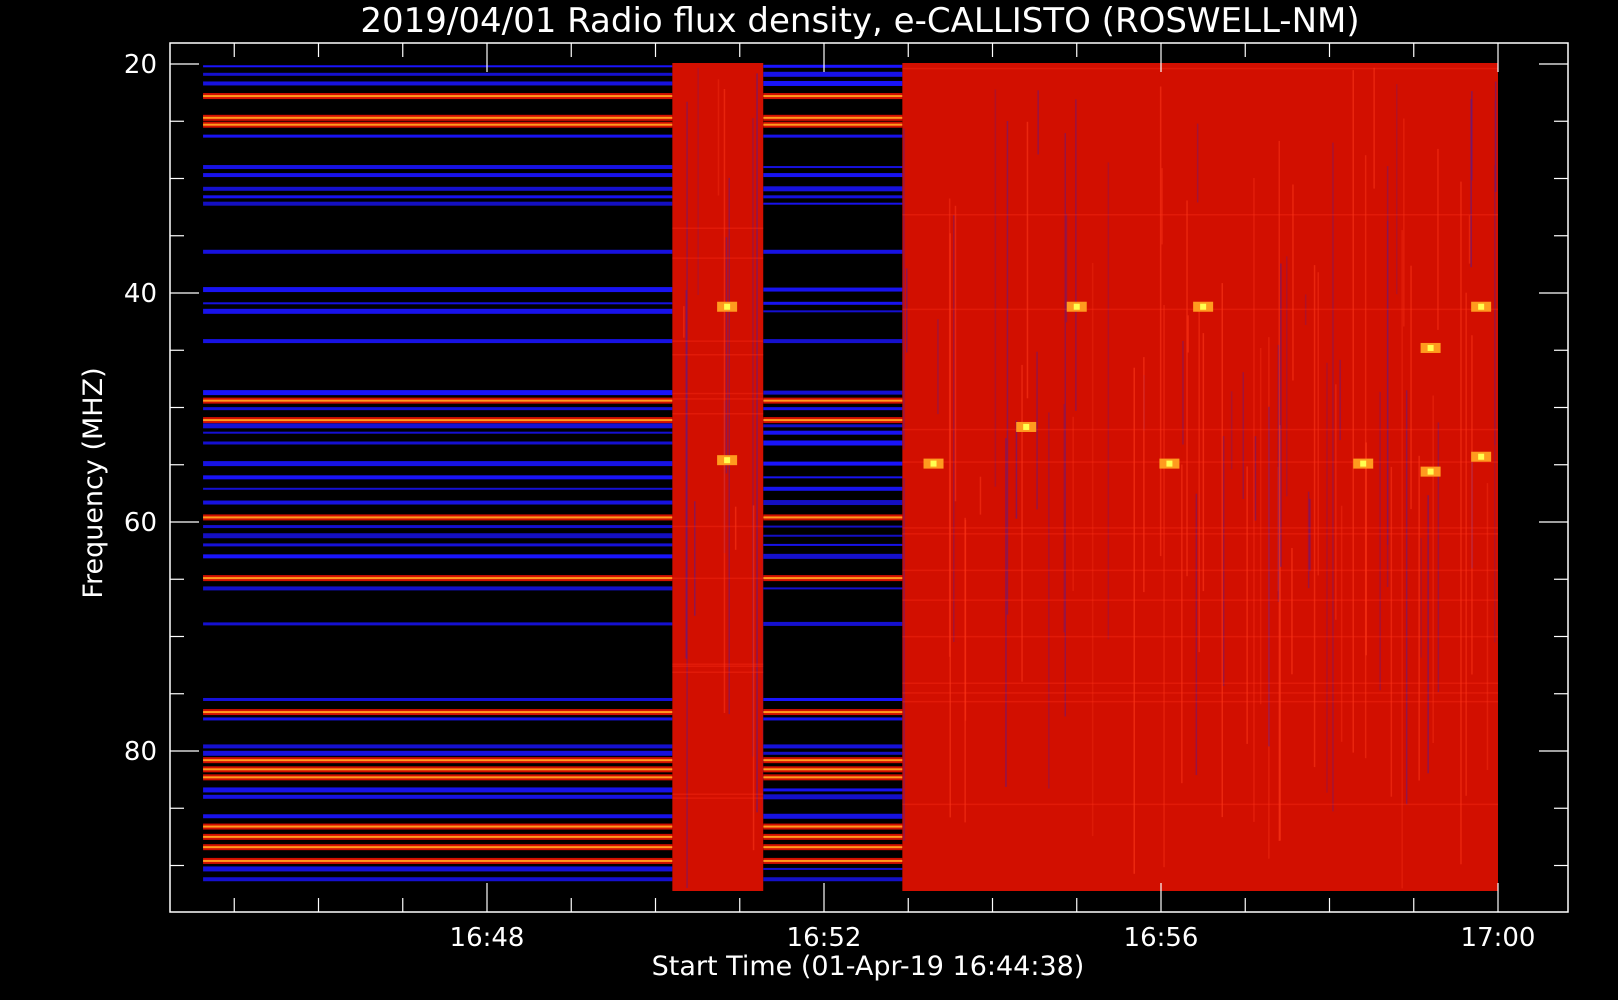  What do you see at coordinates (140, 65) in the screenshot?
I see `y-tick-label: 20` at bounding box center [140, 65].